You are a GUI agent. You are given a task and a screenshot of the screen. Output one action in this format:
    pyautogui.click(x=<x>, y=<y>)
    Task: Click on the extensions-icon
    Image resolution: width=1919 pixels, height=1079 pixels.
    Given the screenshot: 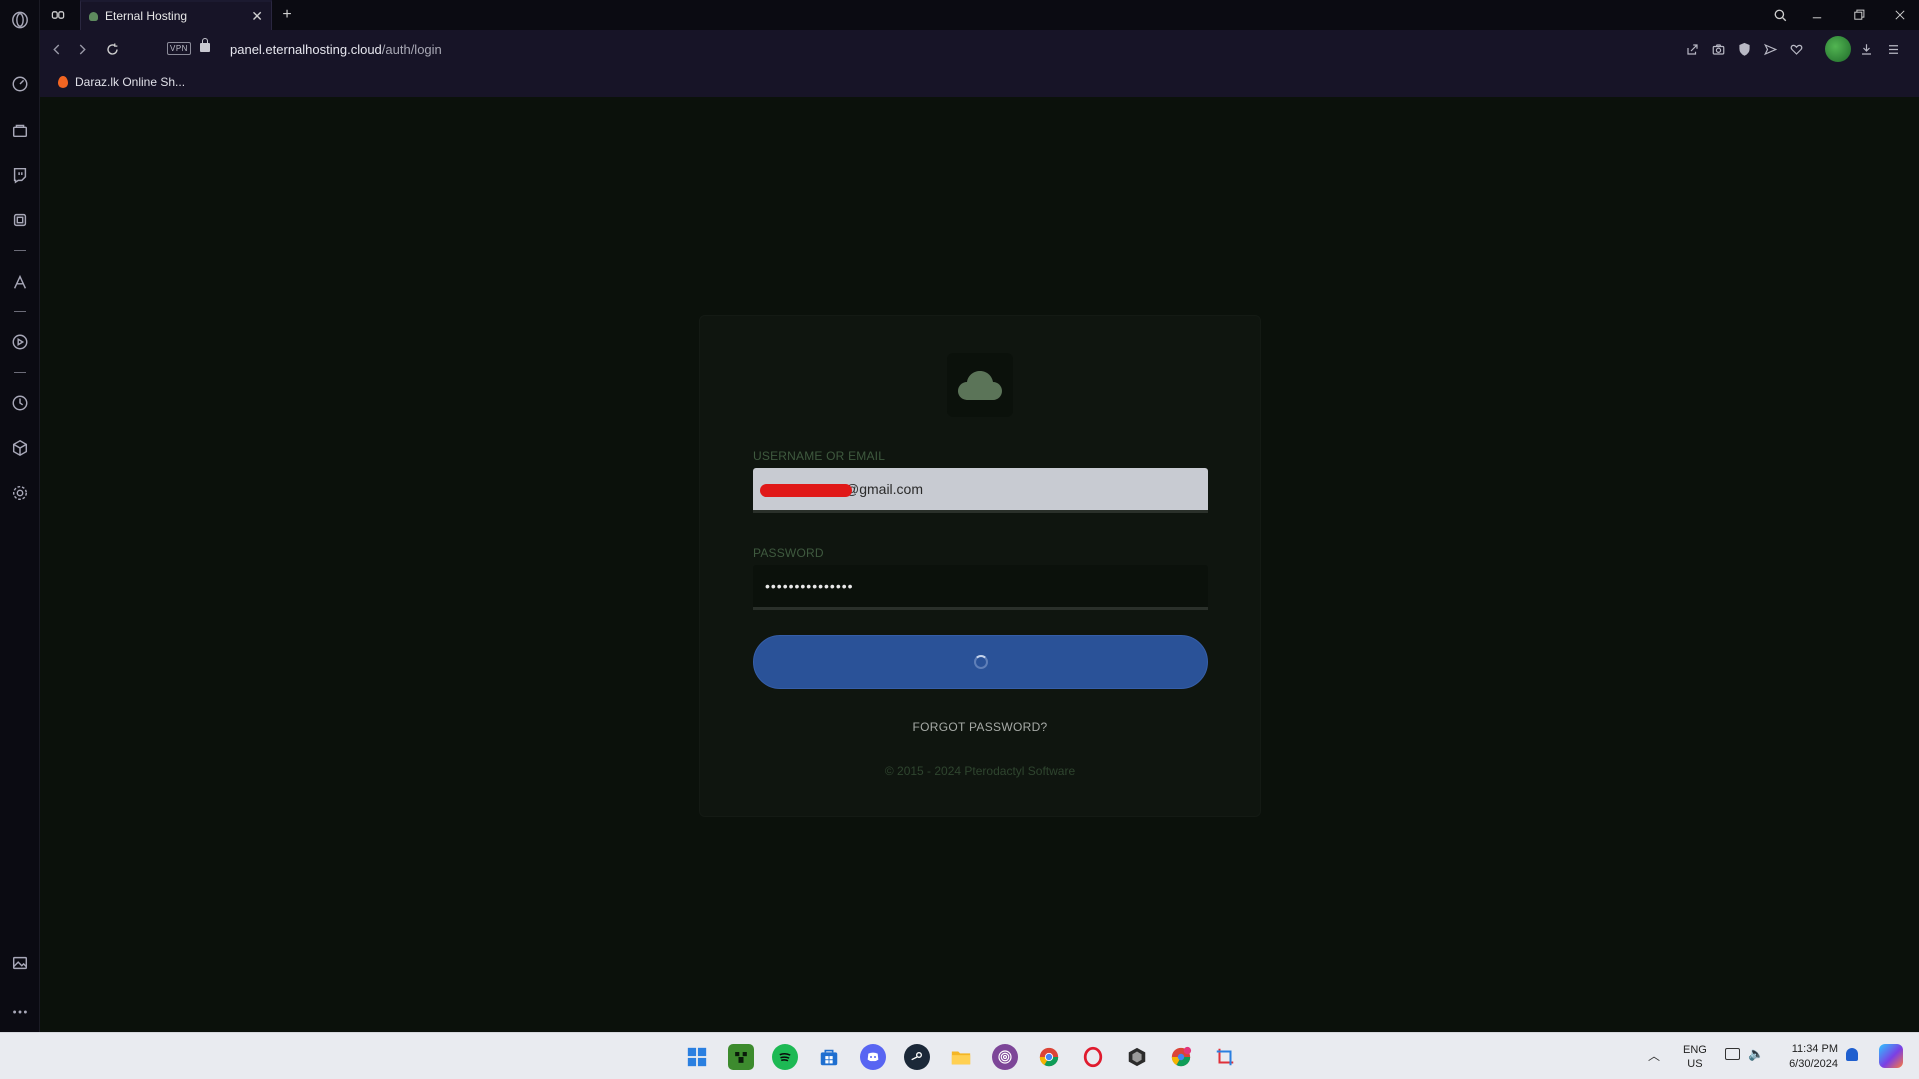 What is the action you would take?
    pyautogui.click(x=20, y=220)
    